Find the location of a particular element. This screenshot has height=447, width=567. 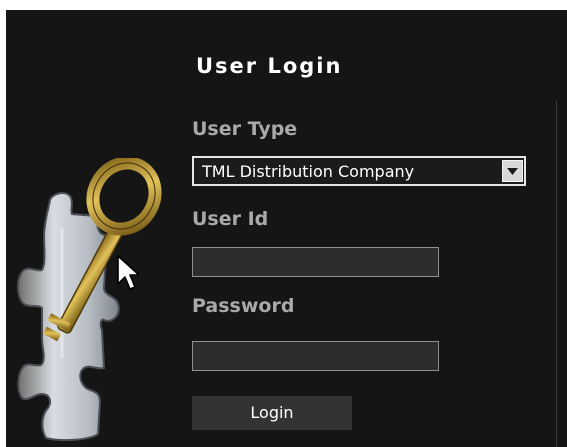

login-title: User Login is located at coordinates (269, 66).